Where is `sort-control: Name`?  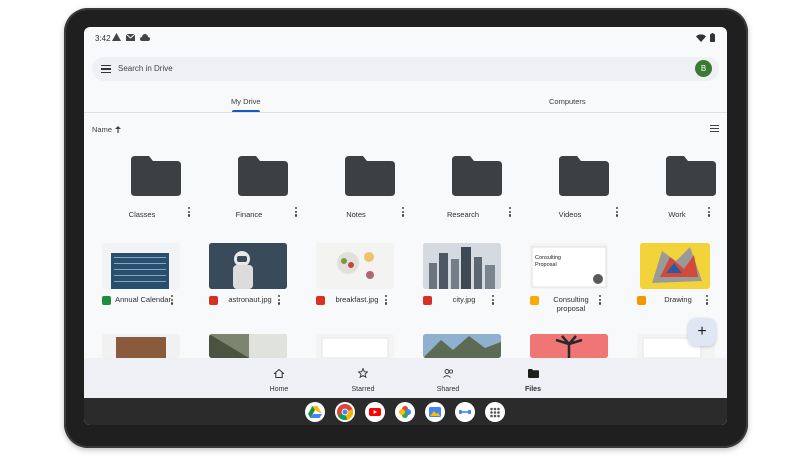 sort-control: Name is located at coordinates (107, 129).